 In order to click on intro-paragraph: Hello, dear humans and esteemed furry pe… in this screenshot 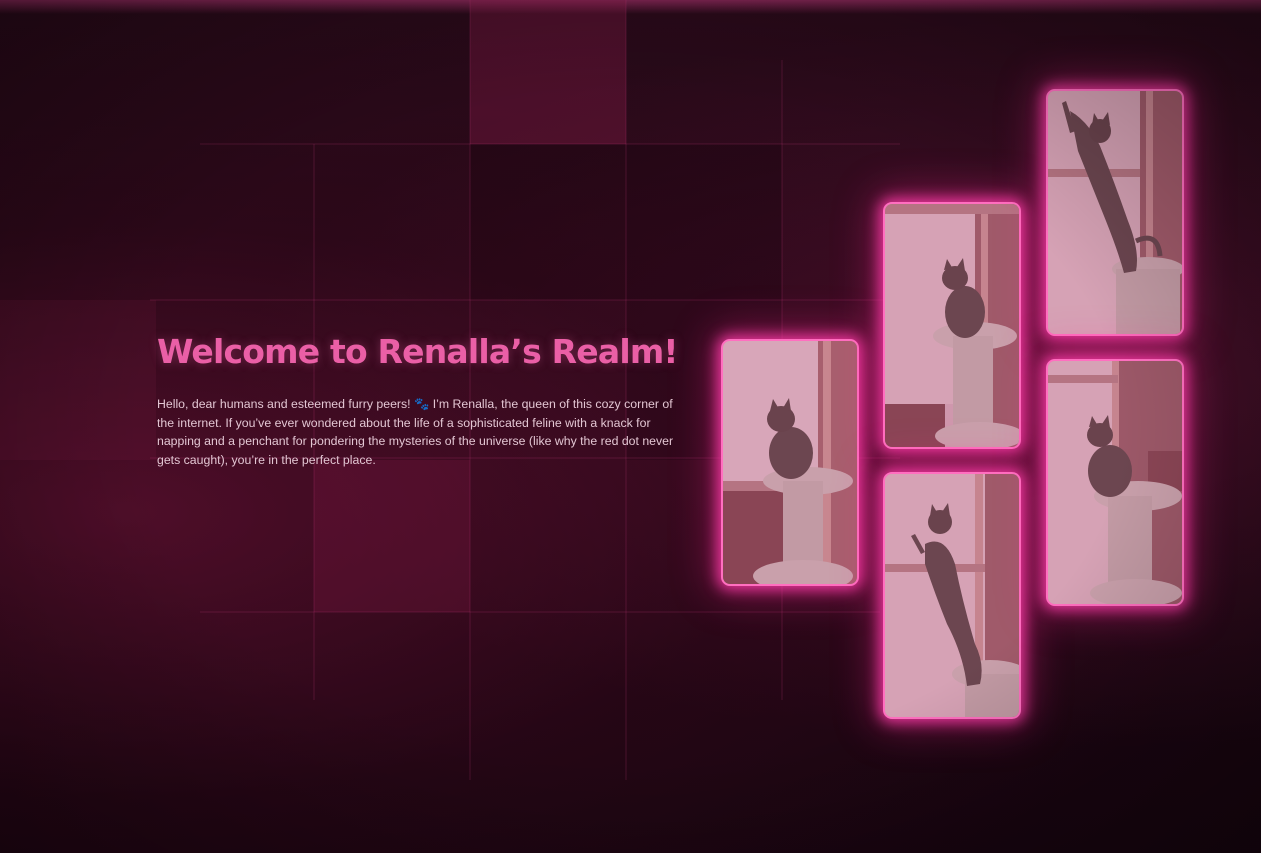, I will do `click(415, 432)`.